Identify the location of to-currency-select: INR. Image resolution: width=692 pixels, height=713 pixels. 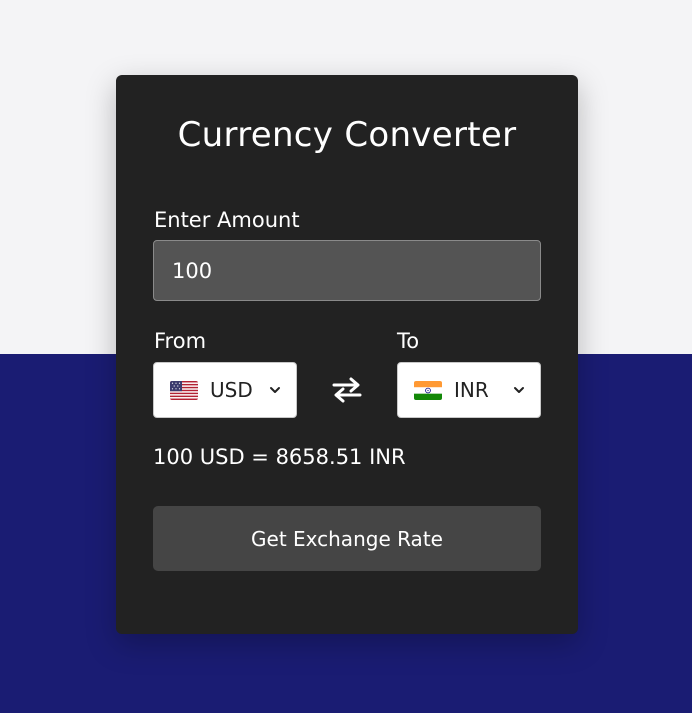
(469, 390).